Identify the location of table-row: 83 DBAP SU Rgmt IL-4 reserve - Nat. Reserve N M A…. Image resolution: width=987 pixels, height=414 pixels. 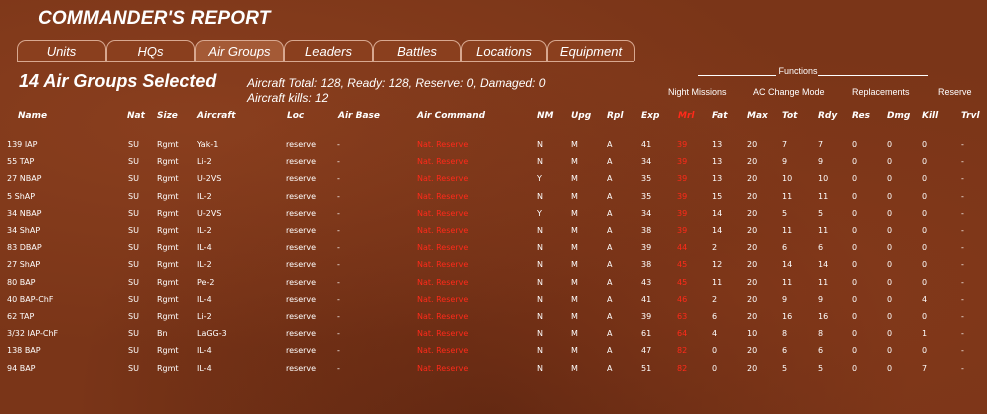
(493, 248).